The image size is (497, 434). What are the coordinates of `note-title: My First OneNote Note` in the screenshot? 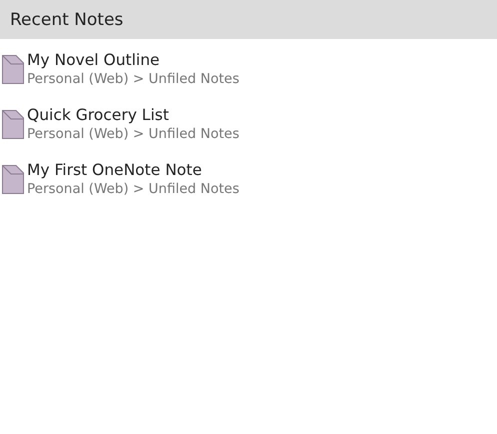 It's located at (133, 170).